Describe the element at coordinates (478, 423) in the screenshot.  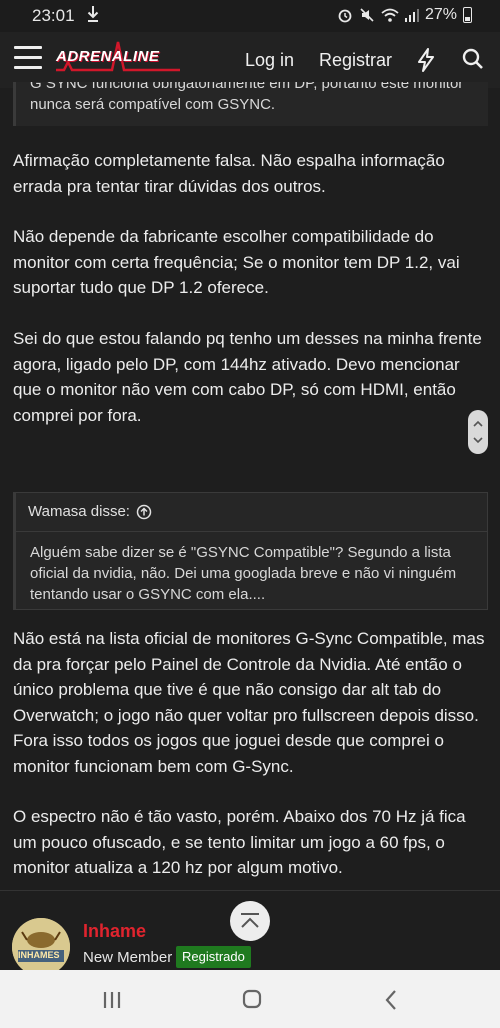
I see `chevron-up-icon` at that location.